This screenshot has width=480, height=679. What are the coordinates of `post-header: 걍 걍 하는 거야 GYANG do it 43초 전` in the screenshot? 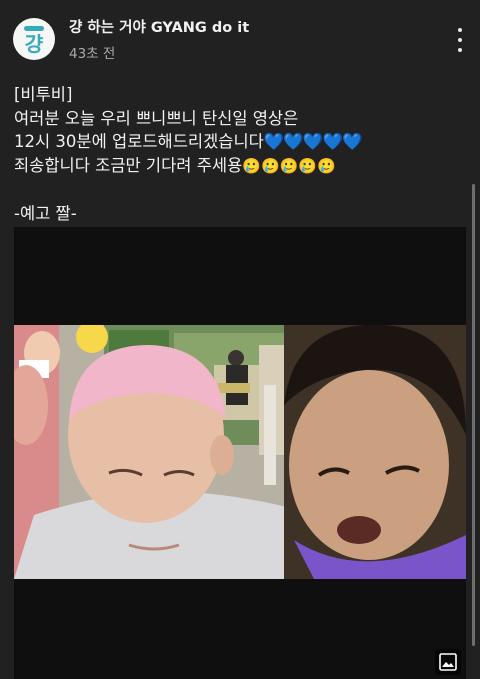 It's located at (240, 35).